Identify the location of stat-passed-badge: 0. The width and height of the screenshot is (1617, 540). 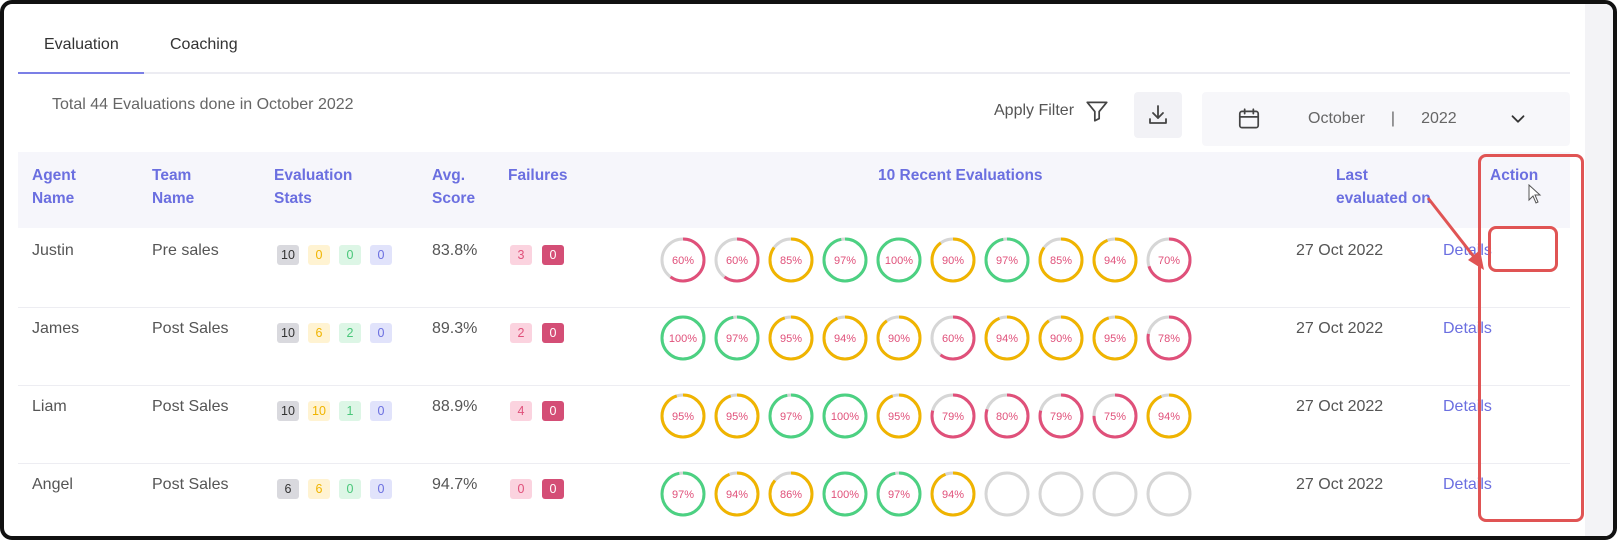
(350, 255).